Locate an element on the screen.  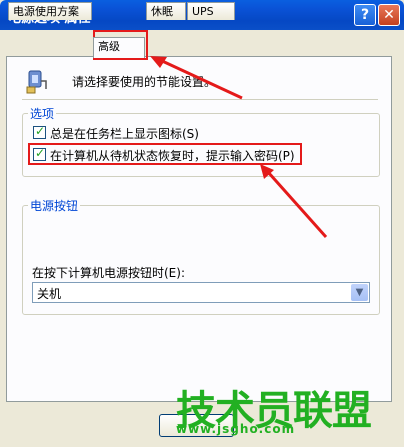
tab-advanced: 高级 is located at coordinates (119, 47).